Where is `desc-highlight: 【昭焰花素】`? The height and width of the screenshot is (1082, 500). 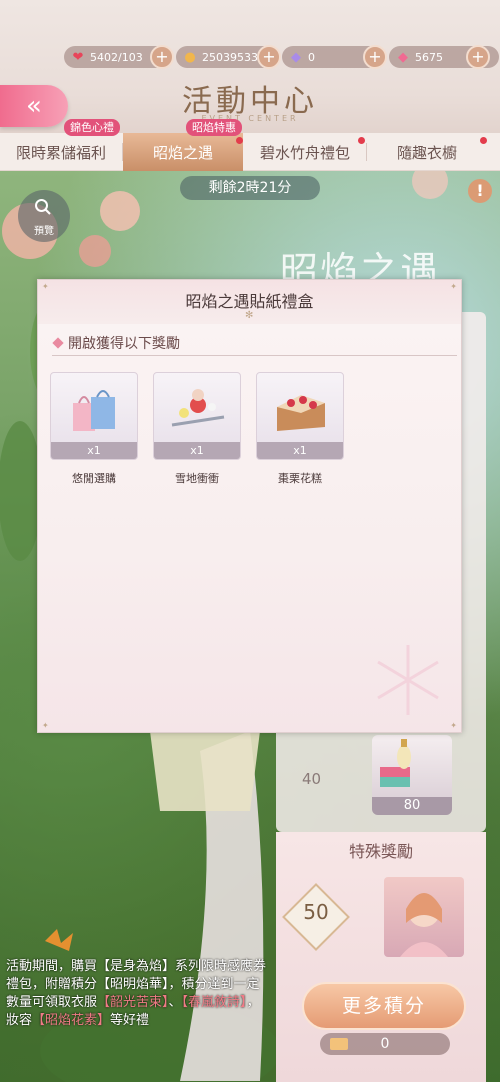 desc-highlight: 【昭焰花素】 is located at coordinates (71, 1020).